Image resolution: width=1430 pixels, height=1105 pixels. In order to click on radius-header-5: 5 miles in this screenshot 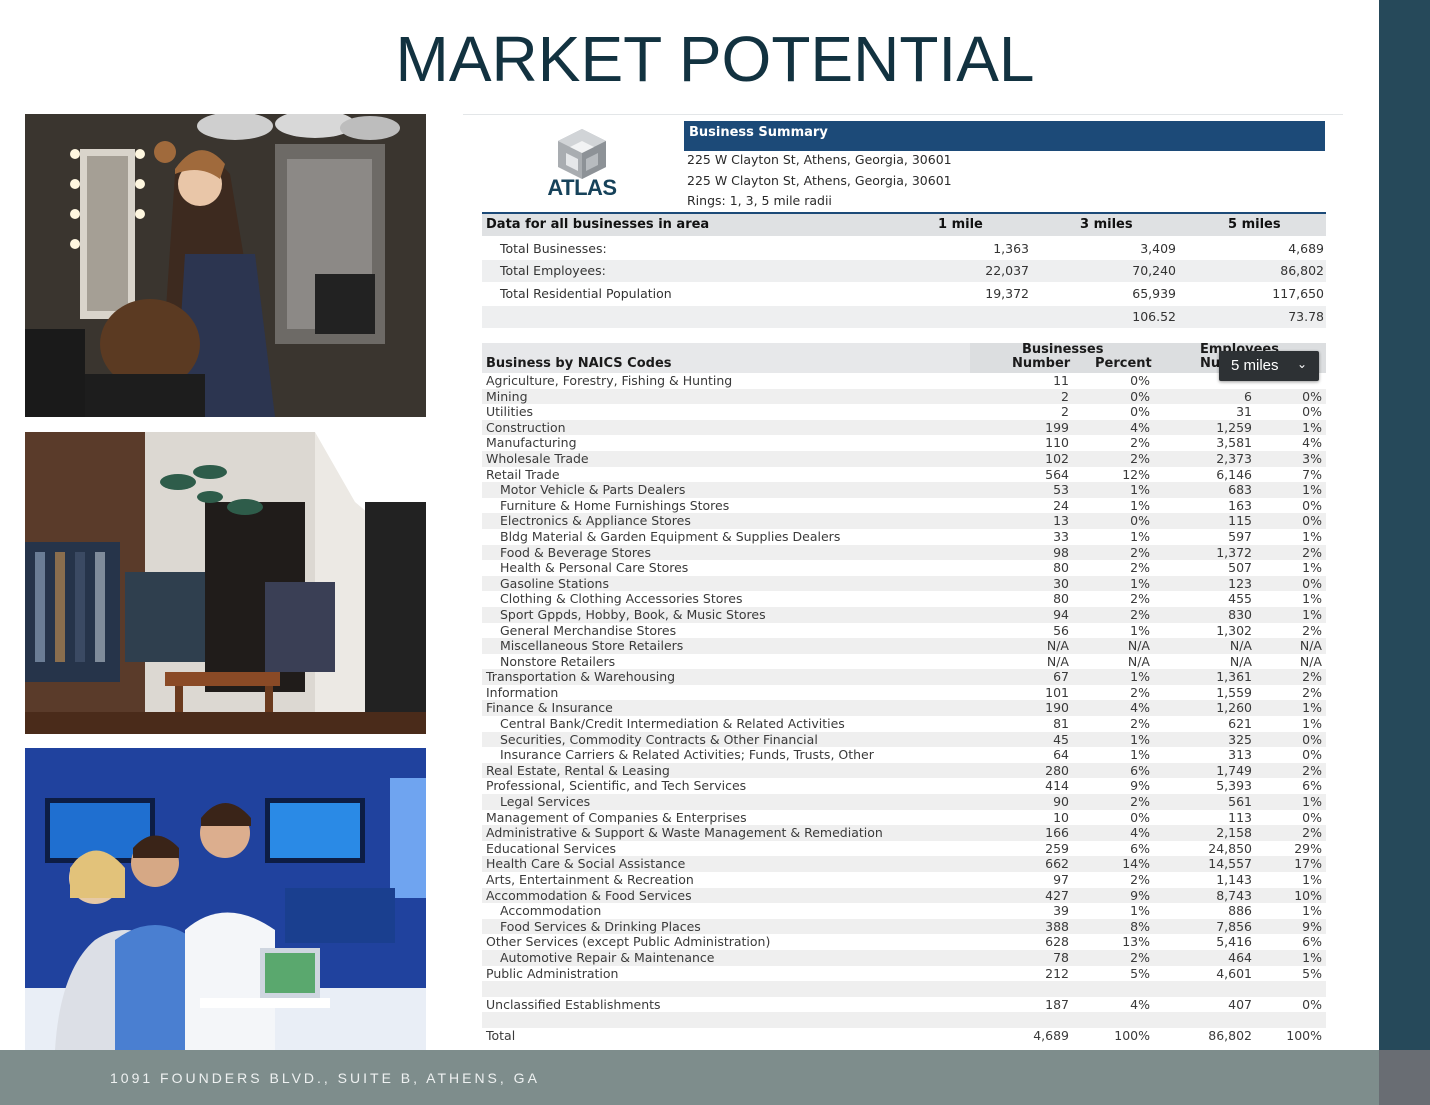, I will do `click(1254, 224)`.